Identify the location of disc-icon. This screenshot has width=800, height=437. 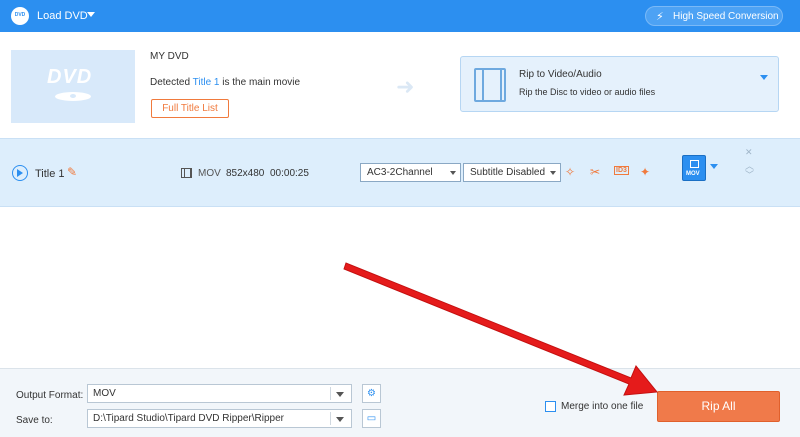
(73, 96).